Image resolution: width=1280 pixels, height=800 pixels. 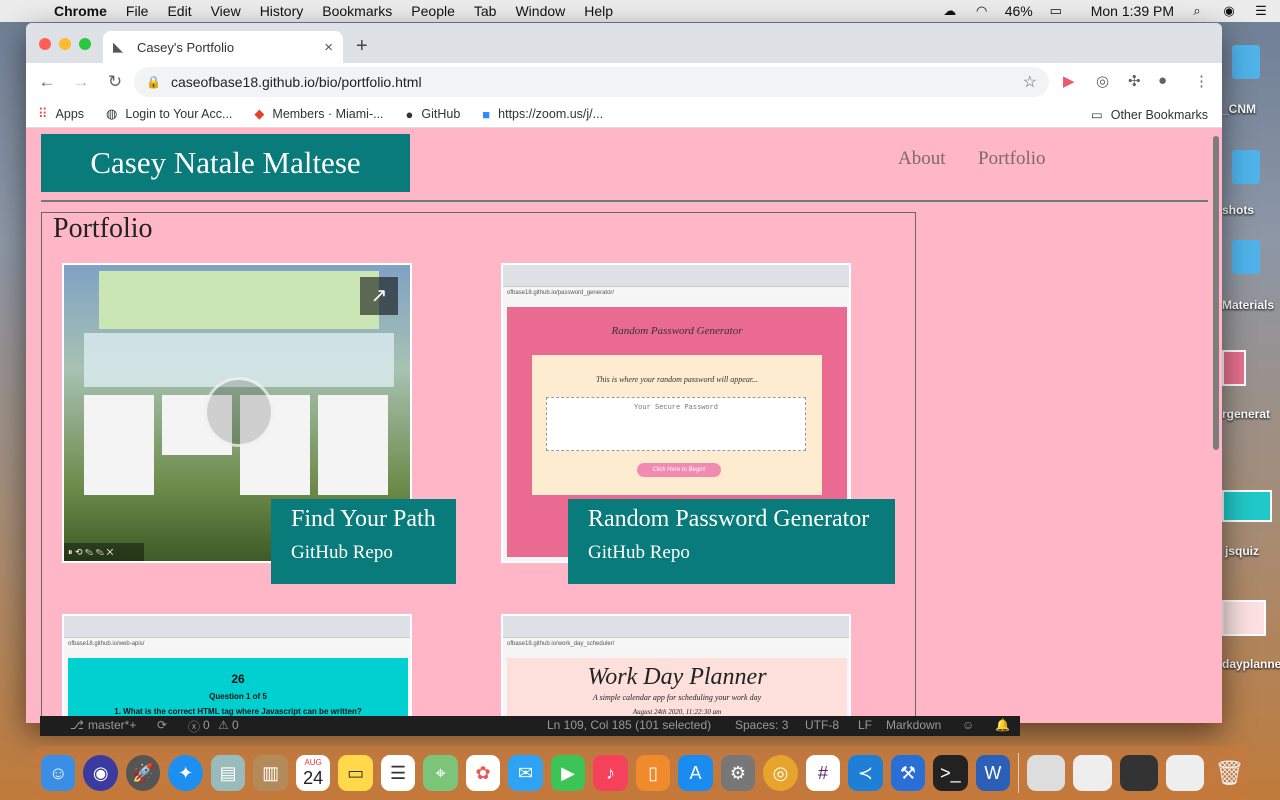 I want to click on books-icon: ▯, so click(x=653, y=773).